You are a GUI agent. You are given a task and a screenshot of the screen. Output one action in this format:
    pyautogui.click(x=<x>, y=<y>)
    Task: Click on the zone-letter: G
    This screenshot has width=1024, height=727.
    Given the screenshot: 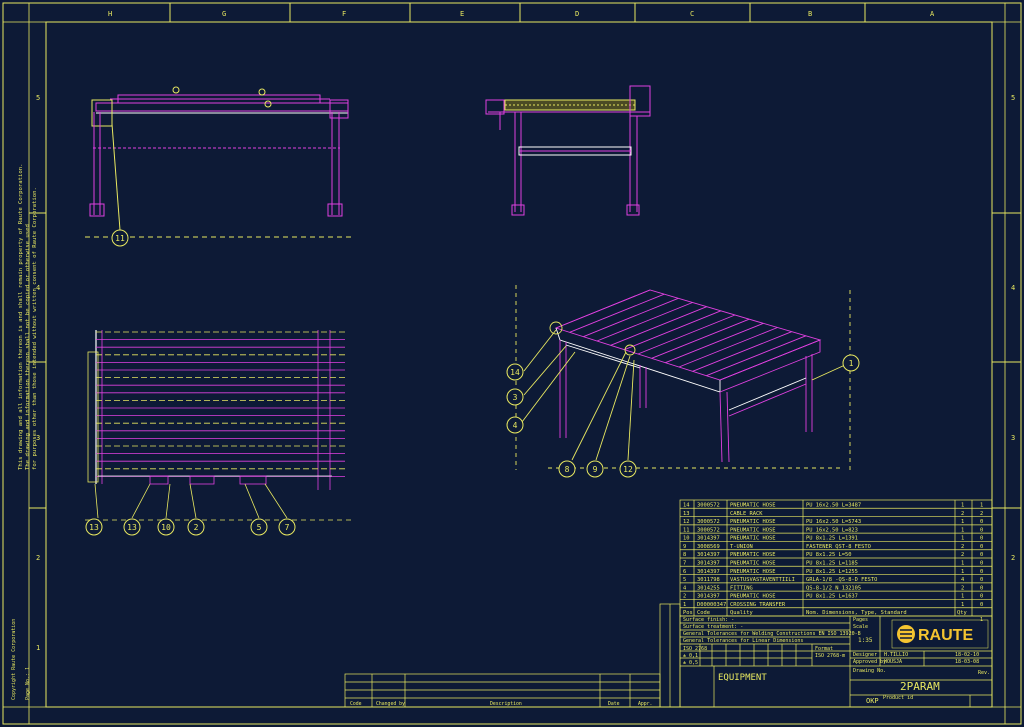 What is the action you would take?
    pyautogui.click(x=224, y=14)
    